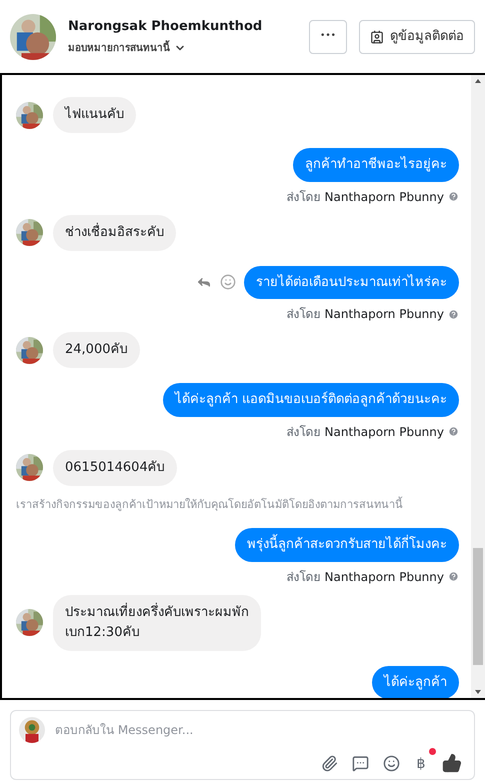 This screenshot has height=784, width=485. What do you see at coordinates (310, 399) in the screenshot?
I see `outgoing-message: ได้ค่ะลูกค้า แอดมินขอเบอร์ติดต่อลูกค้าด้วยนะคะ` at bounding box center [310, 399].